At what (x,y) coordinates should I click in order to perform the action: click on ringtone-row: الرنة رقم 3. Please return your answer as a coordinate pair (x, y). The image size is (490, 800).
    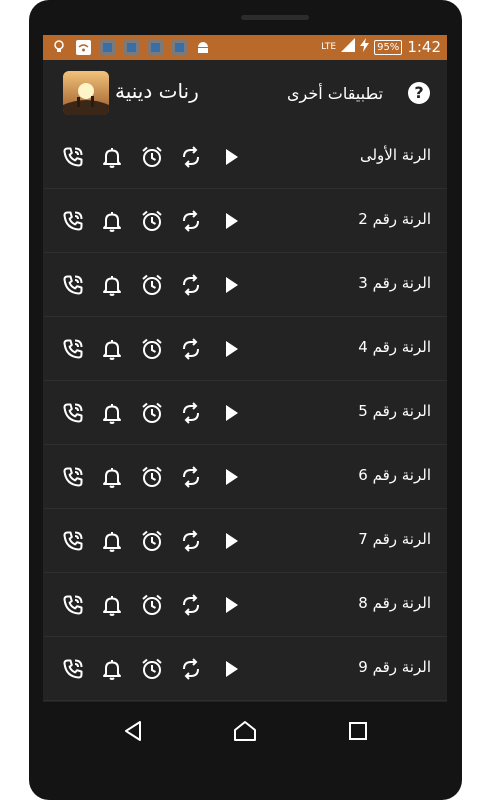
    Looking at the image, I should click on (245, 285).